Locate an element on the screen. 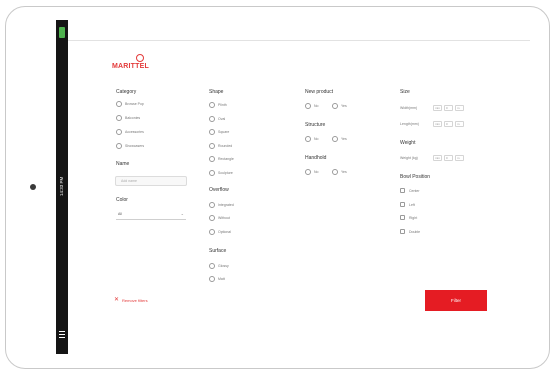 The image size is (556, 374). color-value: All is located at coordinates (120, 214).